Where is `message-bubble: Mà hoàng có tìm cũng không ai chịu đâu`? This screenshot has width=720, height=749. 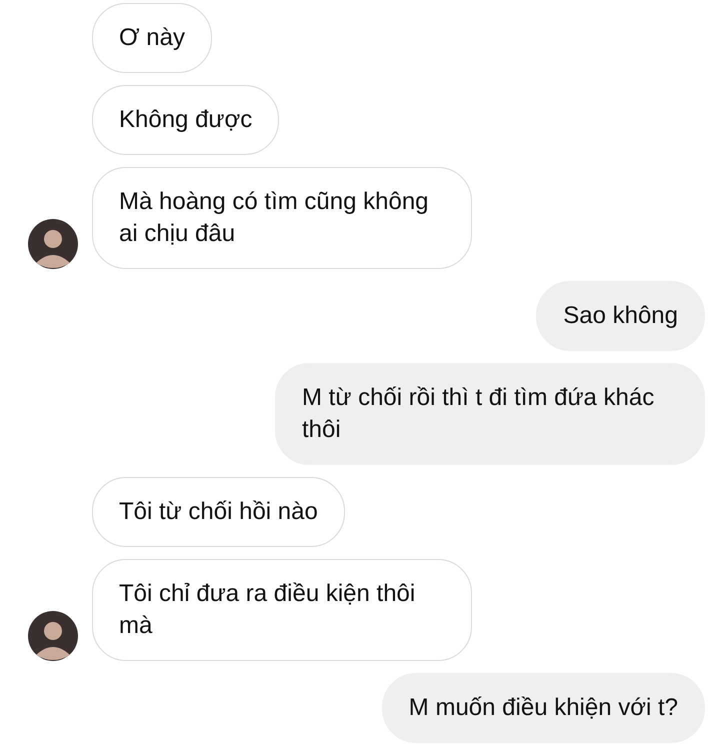 message-bubble: Mà hoàng có tìm cũng không ai chịu đâu is located at coordinates (282, 218).